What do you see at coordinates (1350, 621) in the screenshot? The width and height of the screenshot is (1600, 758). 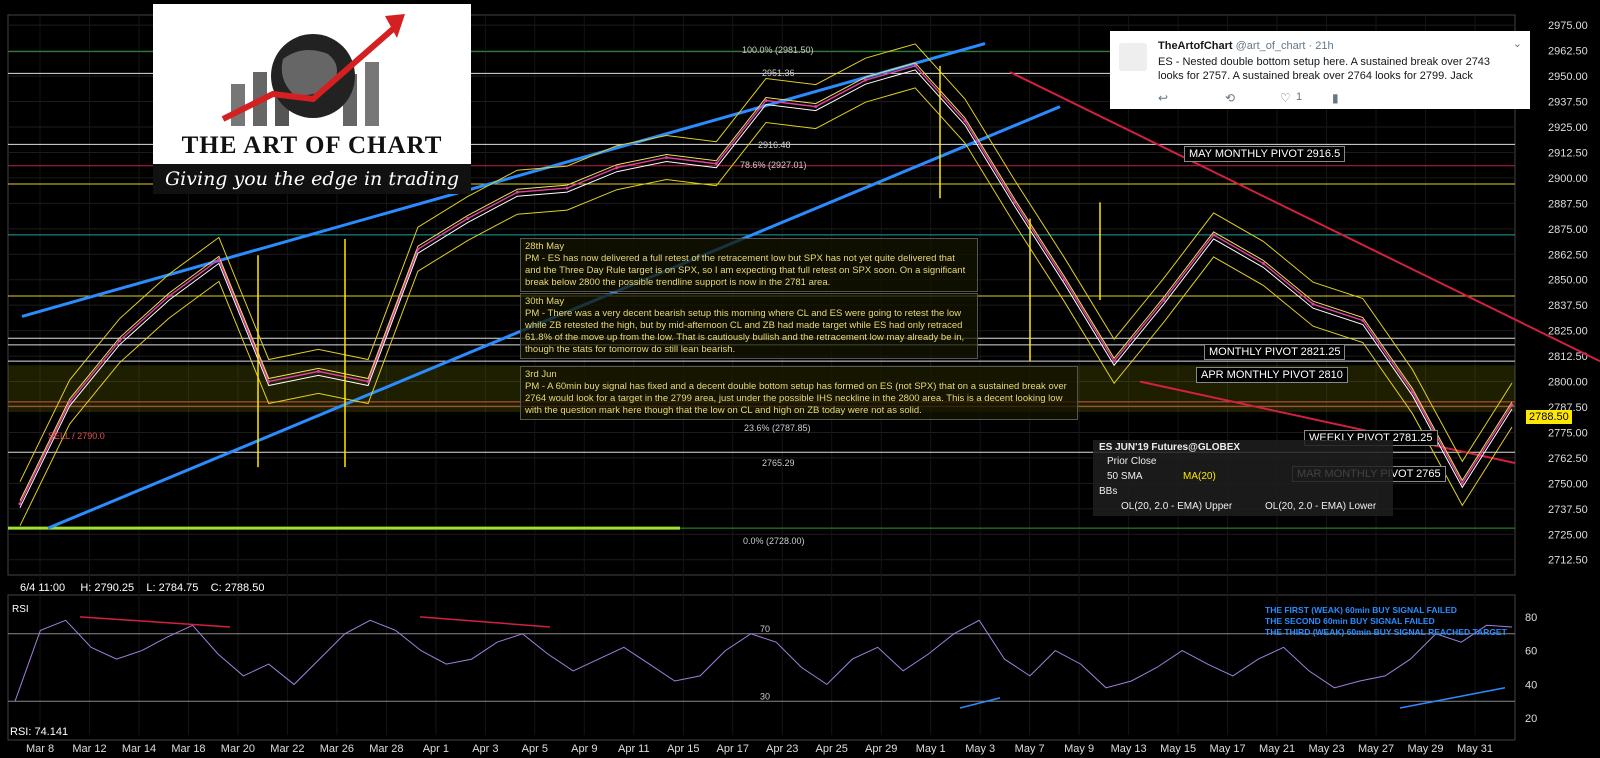 I see `rsi-note: THE SECOND 60min BUY SIGNAL FAILED` at bounding box center [1350, 621].